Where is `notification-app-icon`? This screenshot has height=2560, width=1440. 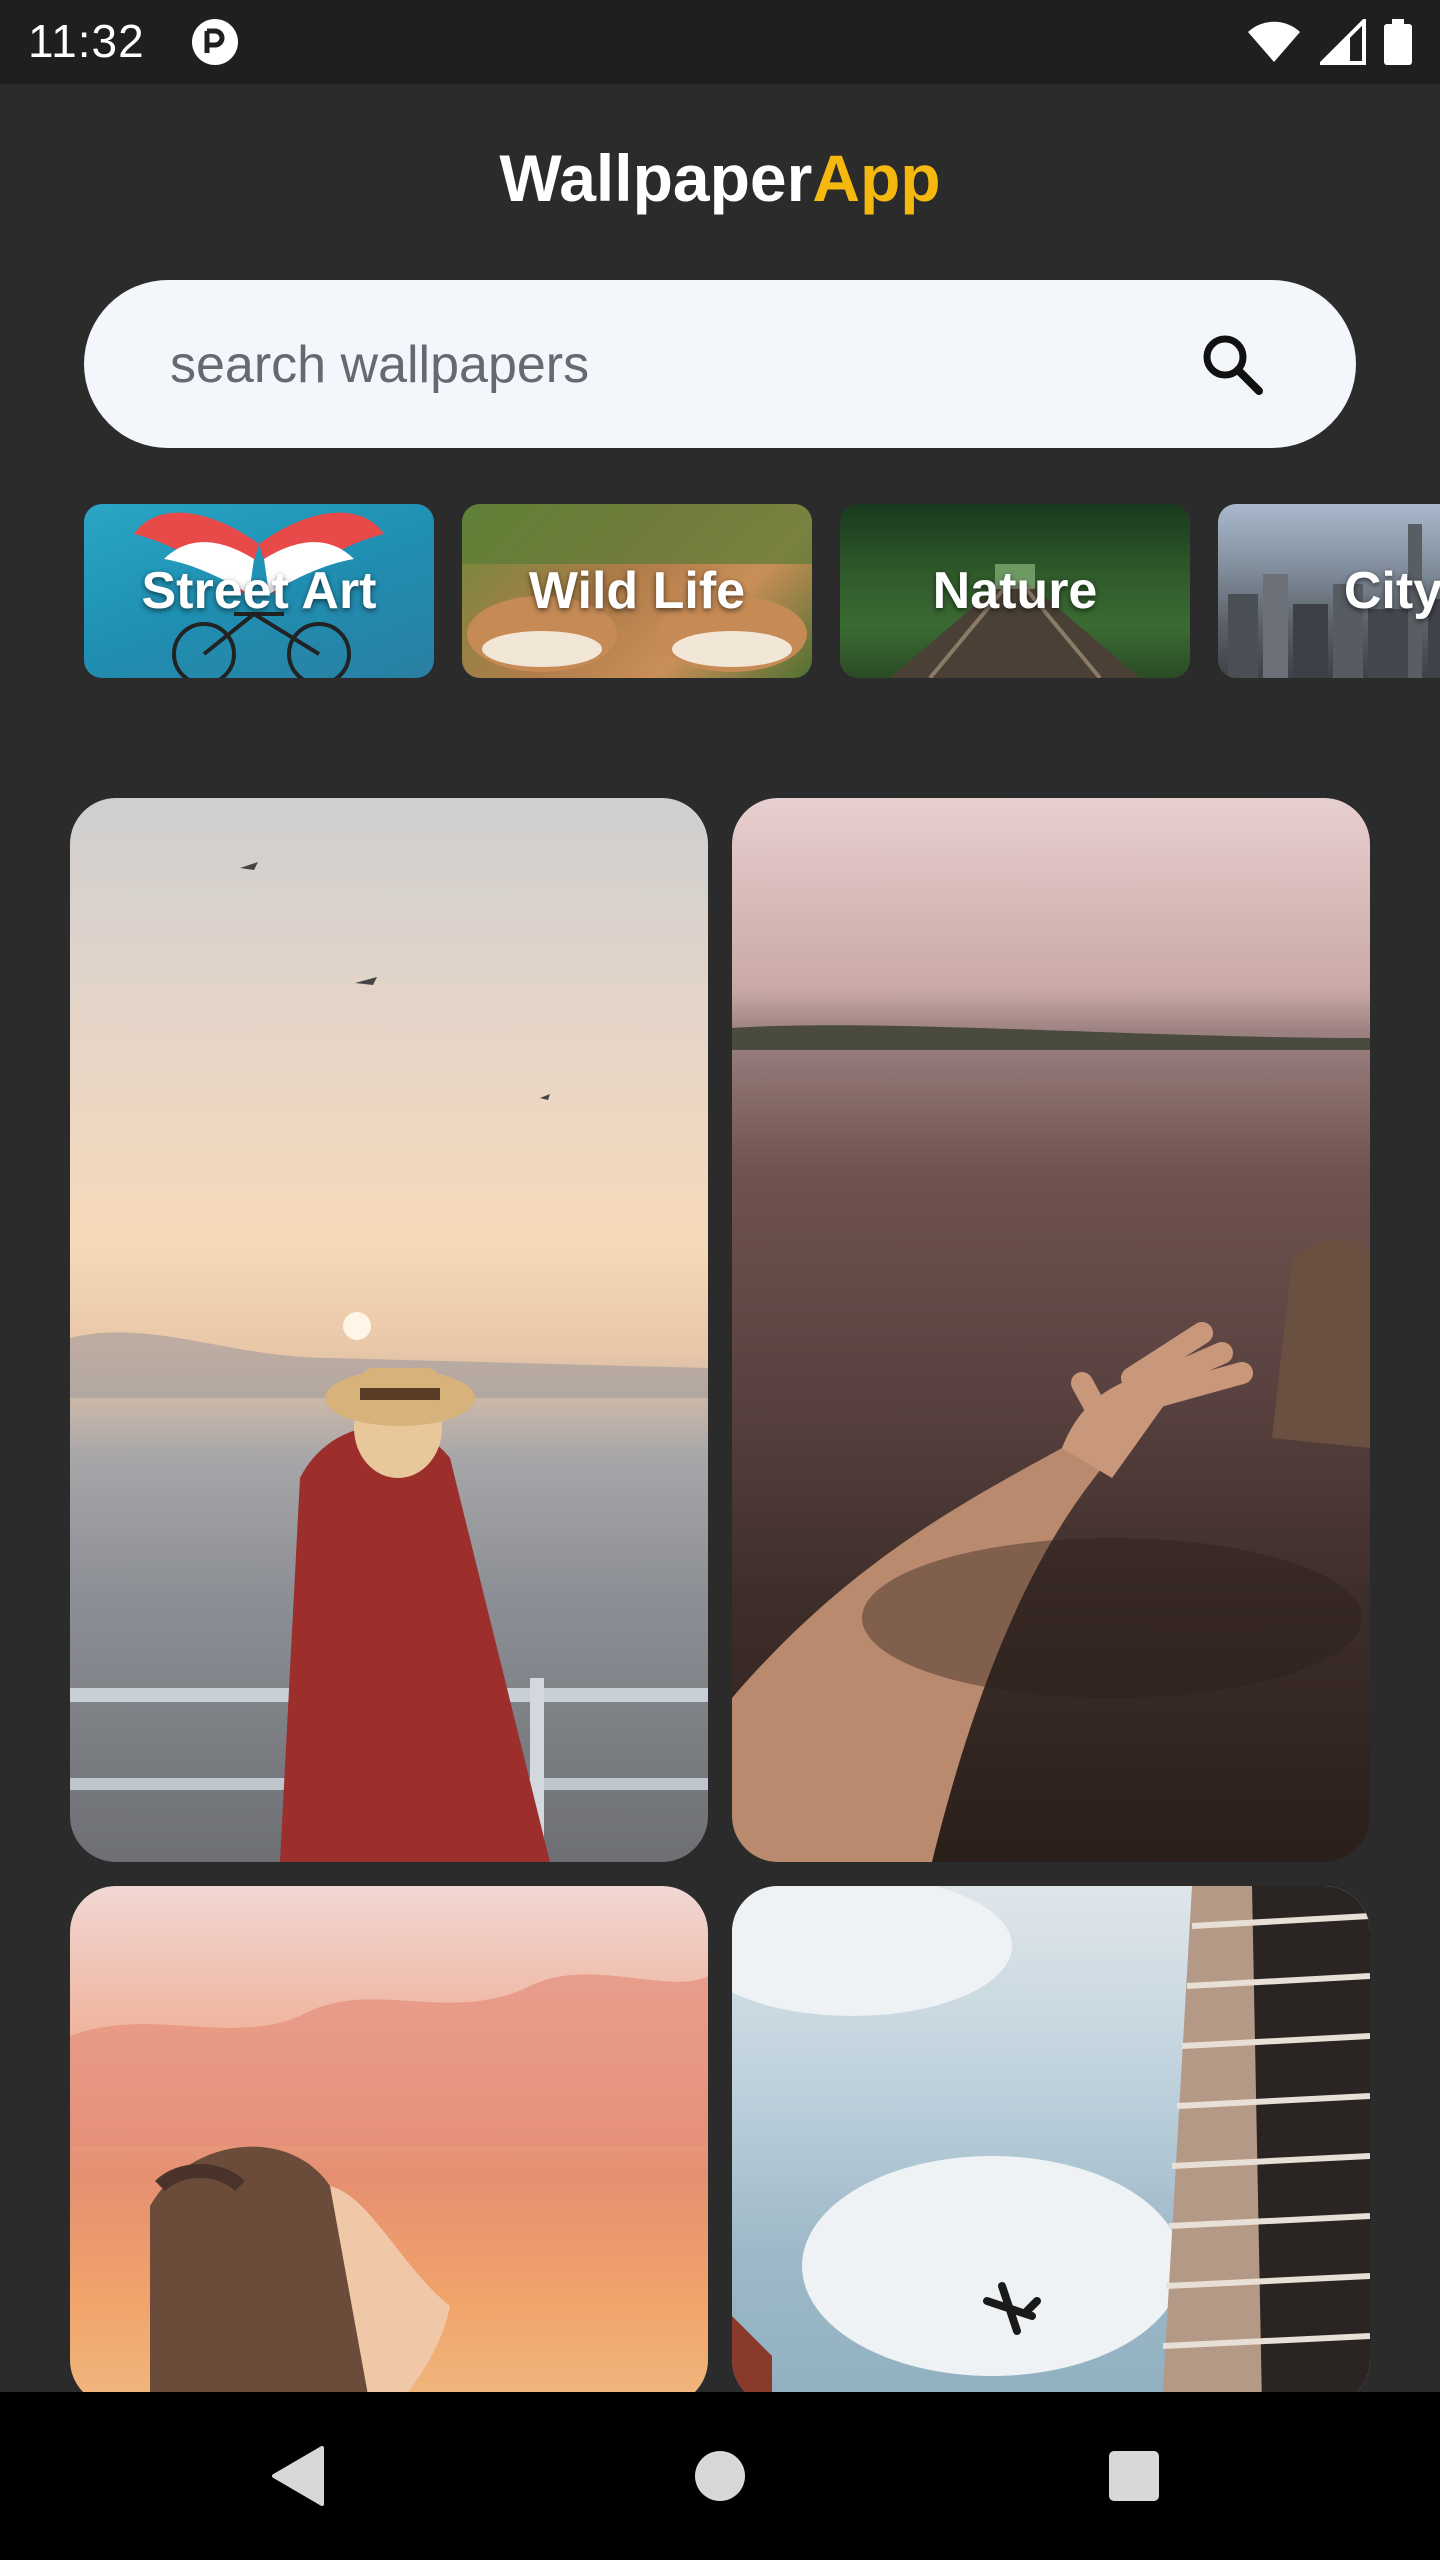 notification-app-icon is located at coordinates (215, 42).